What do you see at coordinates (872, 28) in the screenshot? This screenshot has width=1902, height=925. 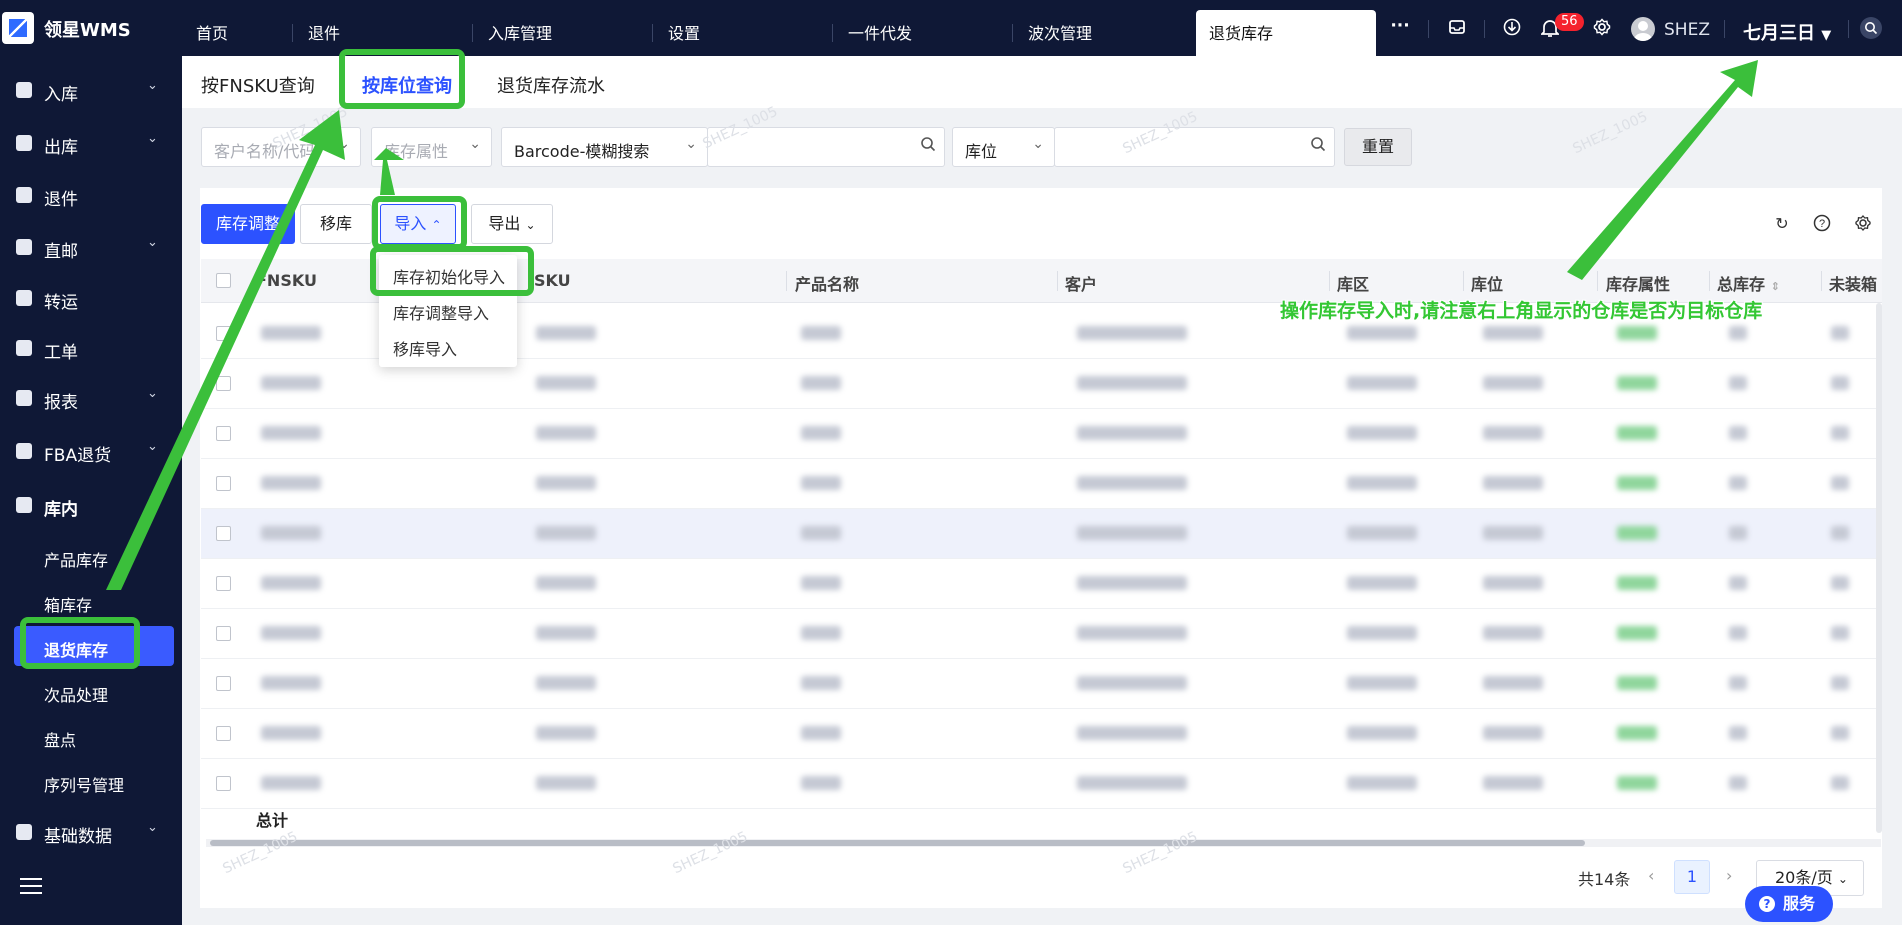 I see `topnav-tab-dropship: 一件代发` at bounding box center [872, 28].